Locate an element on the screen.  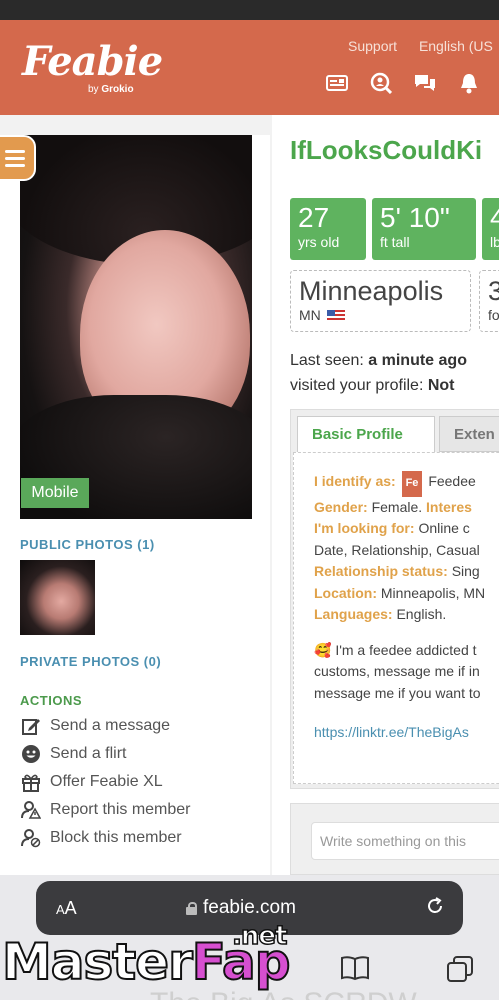
smiley-icon is located at coordinates (31, 754).